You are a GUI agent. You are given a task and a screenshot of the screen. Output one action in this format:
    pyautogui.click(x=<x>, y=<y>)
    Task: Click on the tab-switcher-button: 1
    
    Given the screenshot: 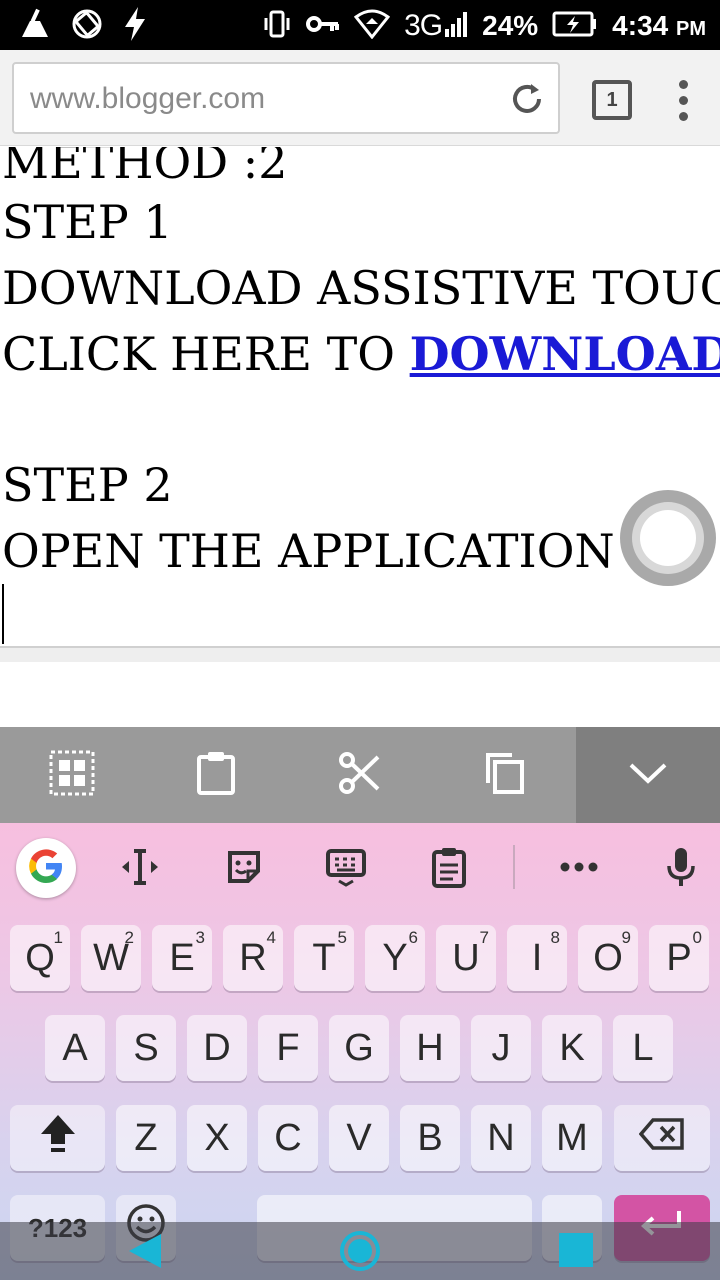 What is the action you would take?
    pyautogui.click(x=612, y=100)
    